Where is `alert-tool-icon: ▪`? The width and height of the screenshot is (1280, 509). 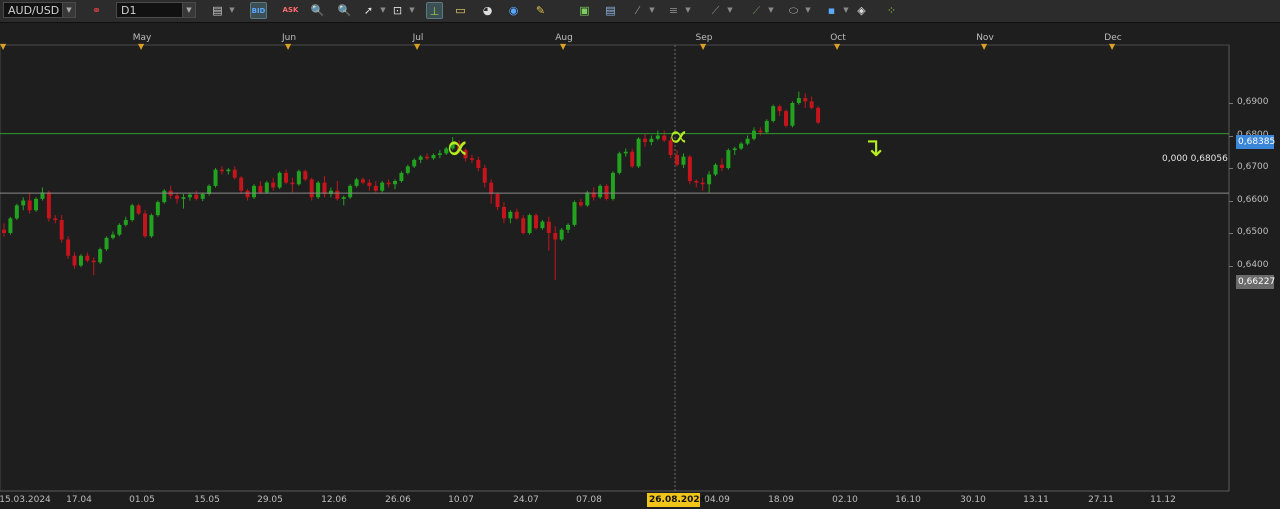 alert-tool-icon: ▪ is located at coordinates (831, 10).